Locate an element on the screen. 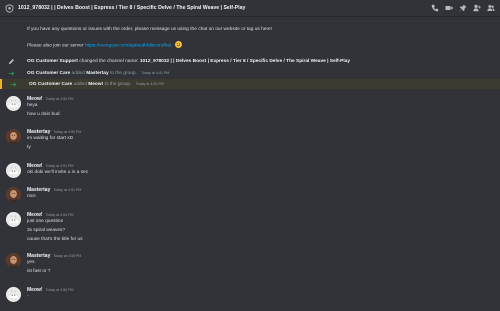 This screenshot has width=500, height=311. pencil-icon is located at coordinates (11, 61).